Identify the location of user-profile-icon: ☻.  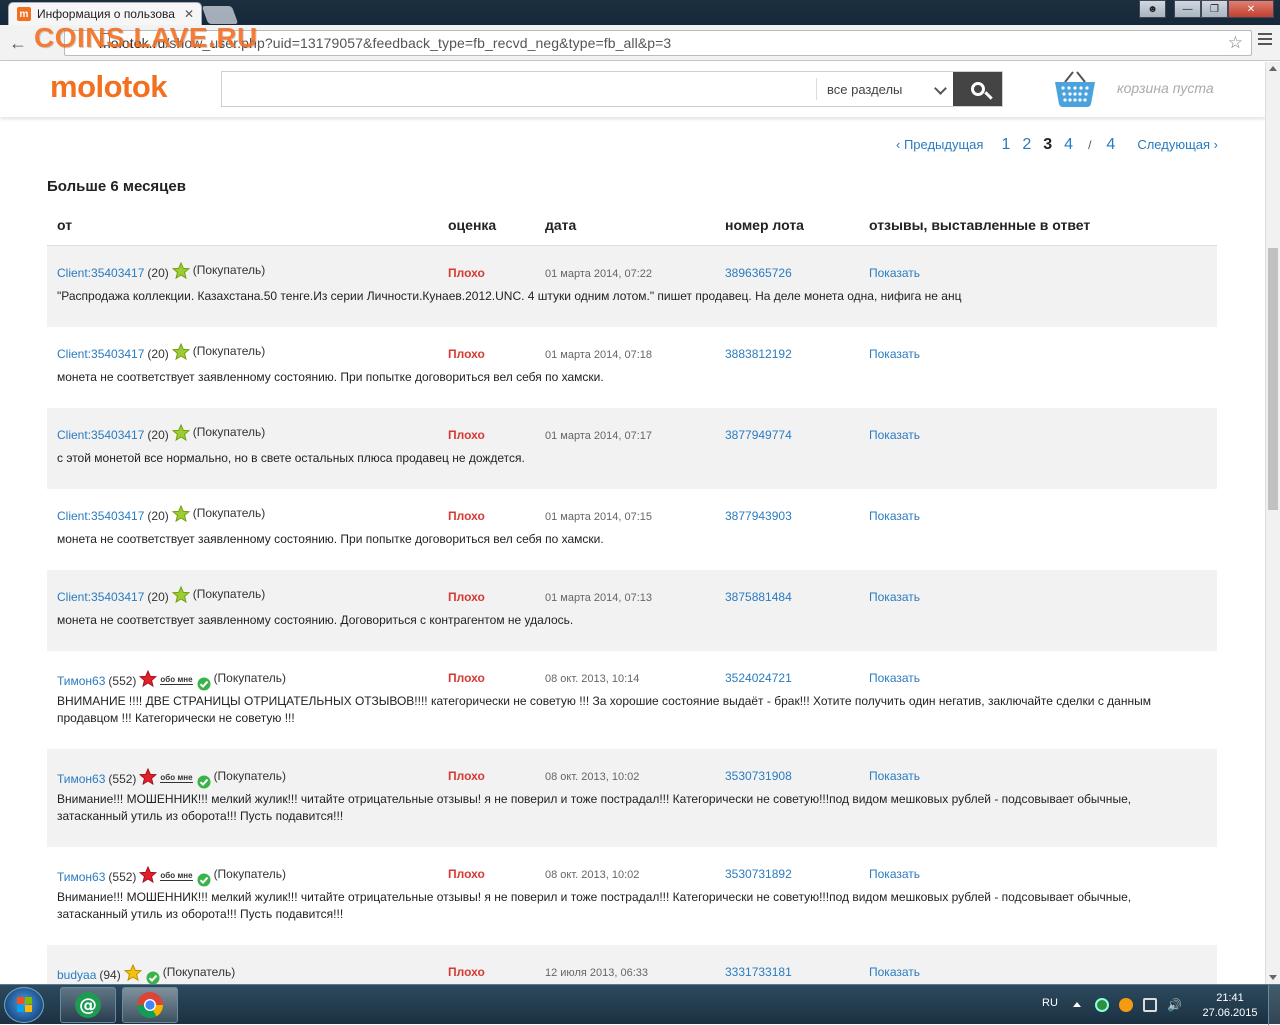
(1152, 9).